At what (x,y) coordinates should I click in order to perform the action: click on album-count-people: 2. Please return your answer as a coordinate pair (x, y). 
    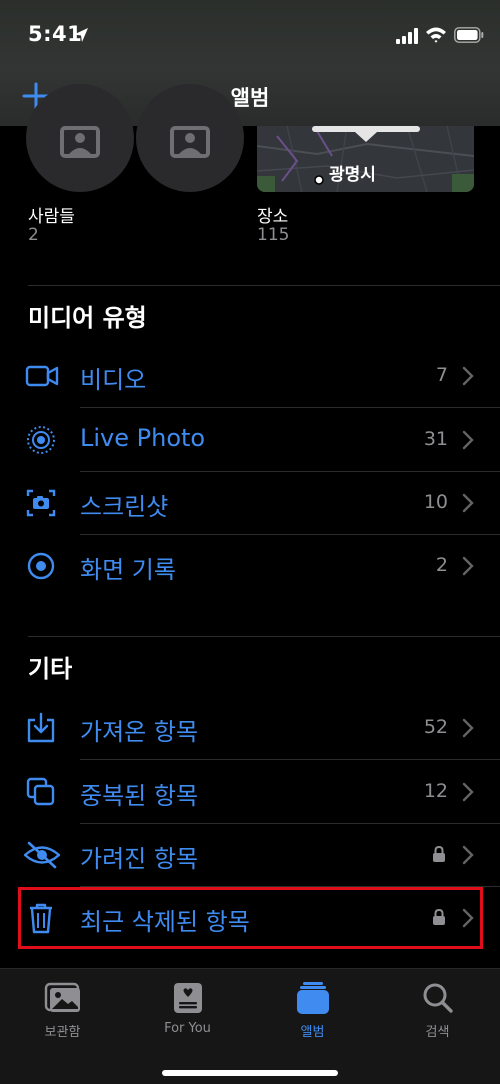
    Looking at the image, I should click on (33, 235).